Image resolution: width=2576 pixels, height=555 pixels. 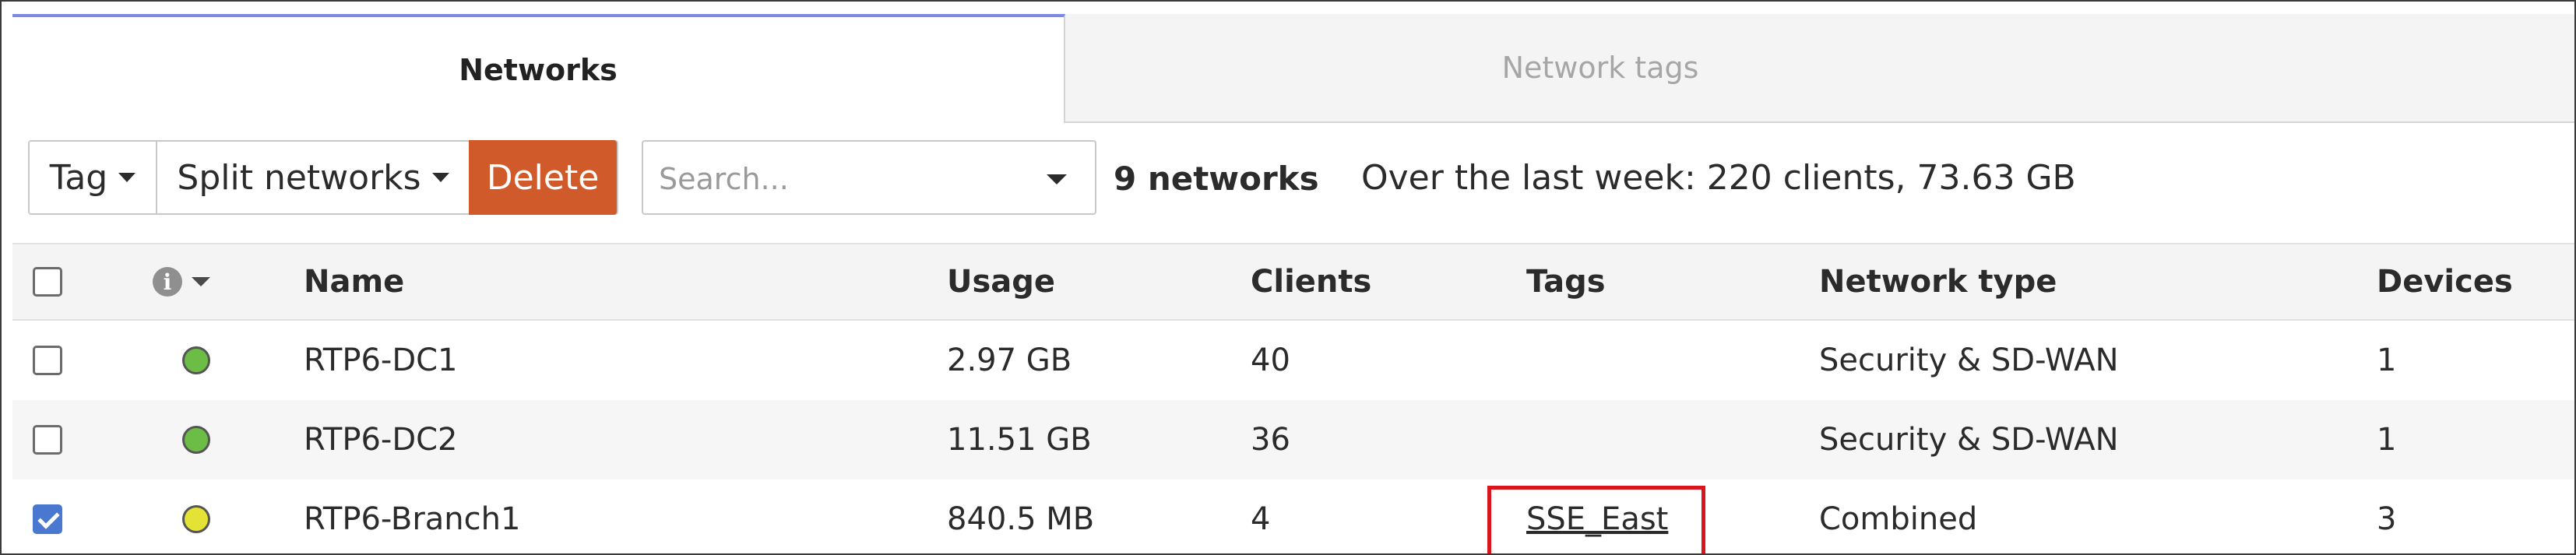 What do you see at coordinates (1293, 360) in the screenshot?
I see `table-row: RTP6-DC1 2.97 GB 40 Security & SD-WAN 1` at bounding box center [1293, 360].